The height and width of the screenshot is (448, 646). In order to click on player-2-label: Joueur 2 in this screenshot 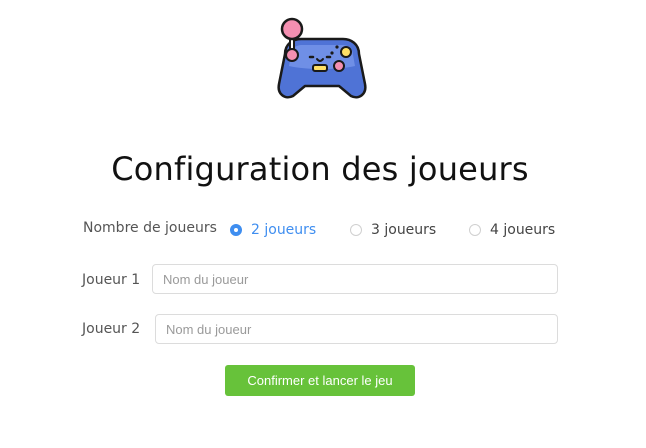, I will do `click(111, 329)`.